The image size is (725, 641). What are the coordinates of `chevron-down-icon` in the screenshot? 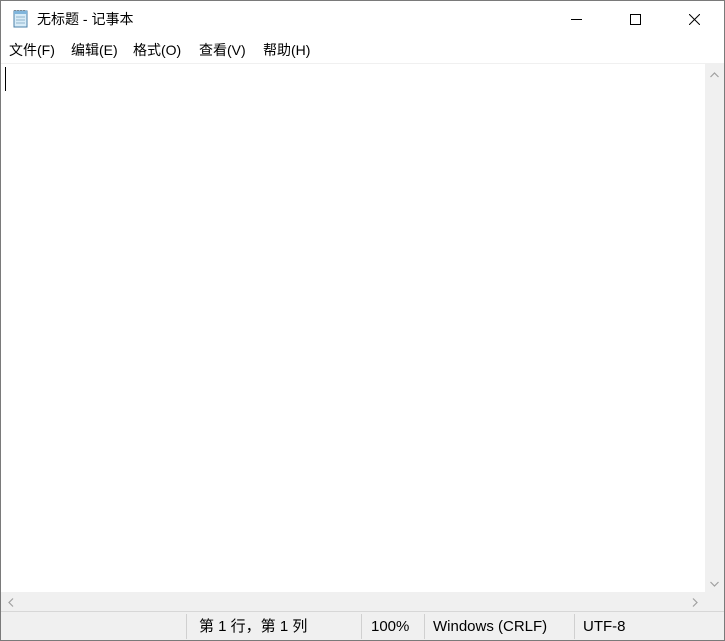 It's located at (714, 582).